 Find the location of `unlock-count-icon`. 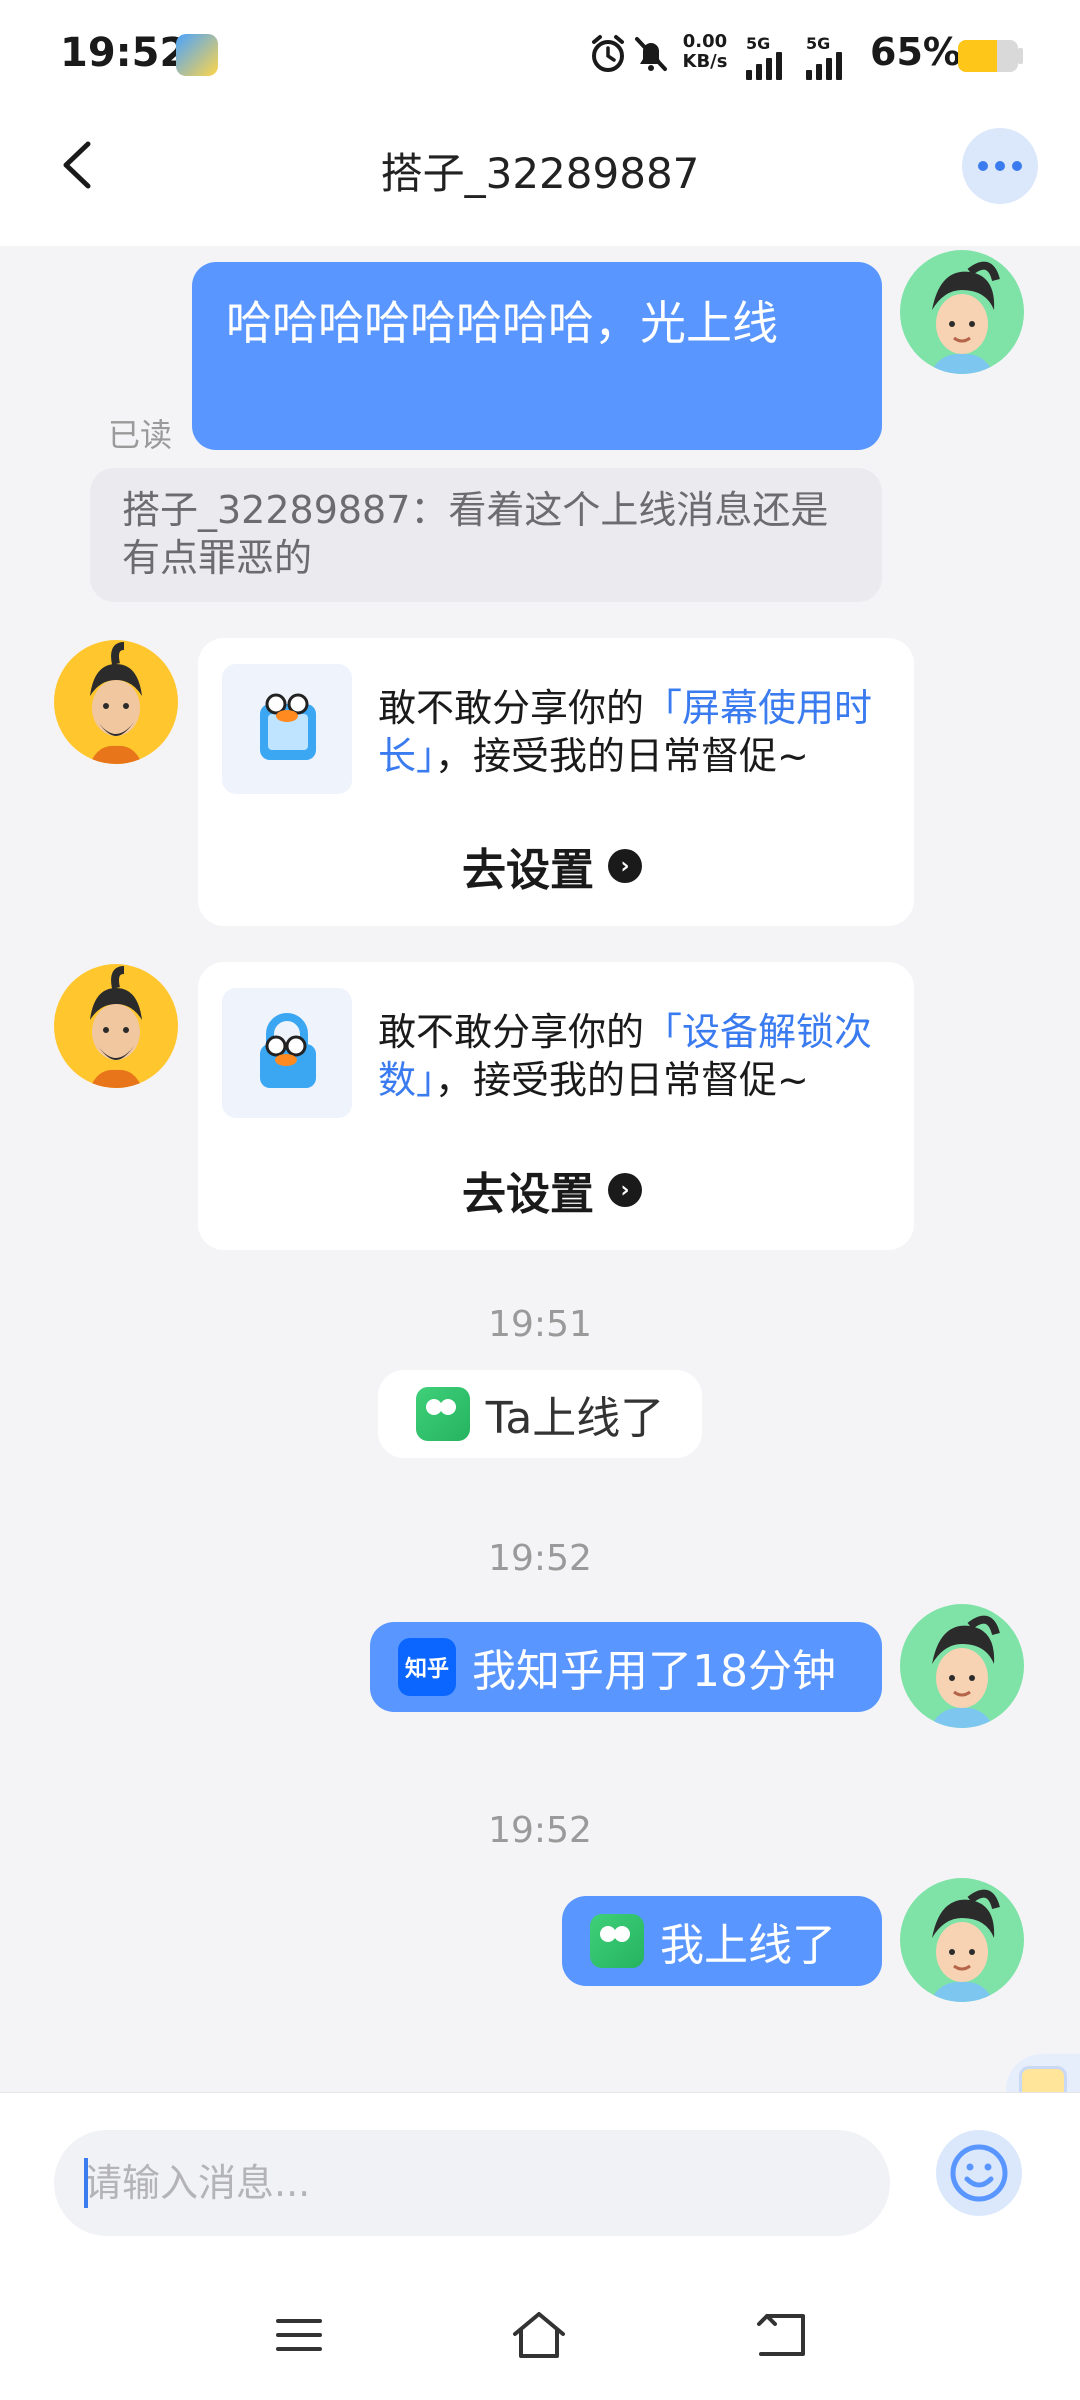

unlock-count-icon is located at coordinates (287, 1053).